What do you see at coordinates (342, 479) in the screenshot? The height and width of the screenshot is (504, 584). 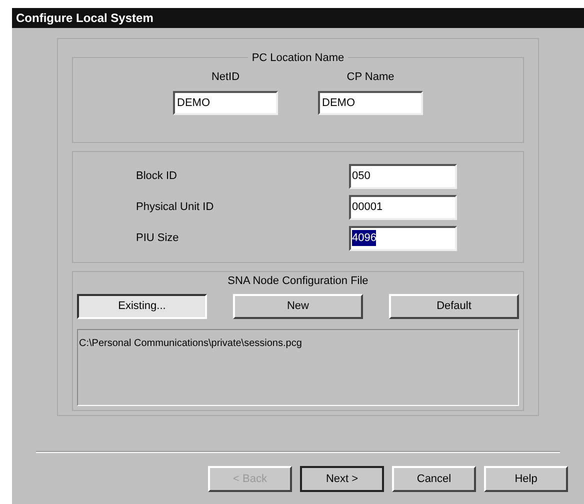 I see `dialog-button: Next >` at bounding box center [342, 479].